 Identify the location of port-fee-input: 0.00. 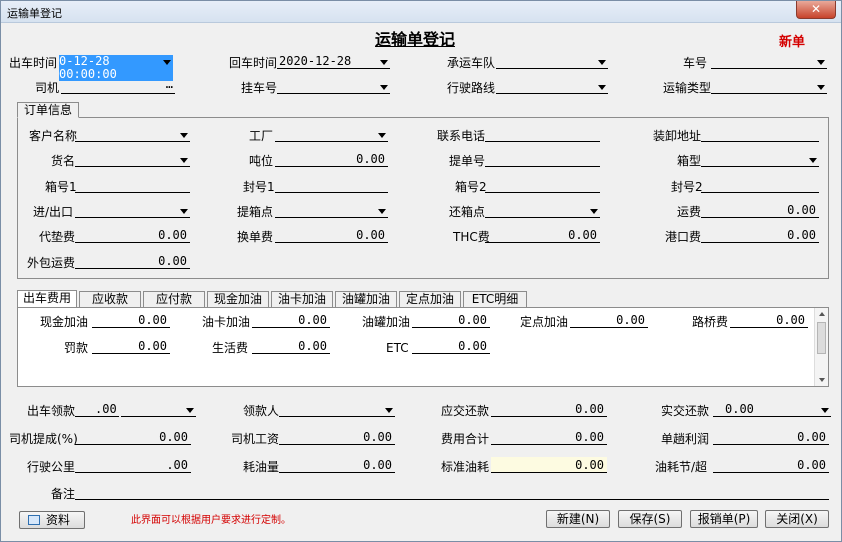
(760, 236).